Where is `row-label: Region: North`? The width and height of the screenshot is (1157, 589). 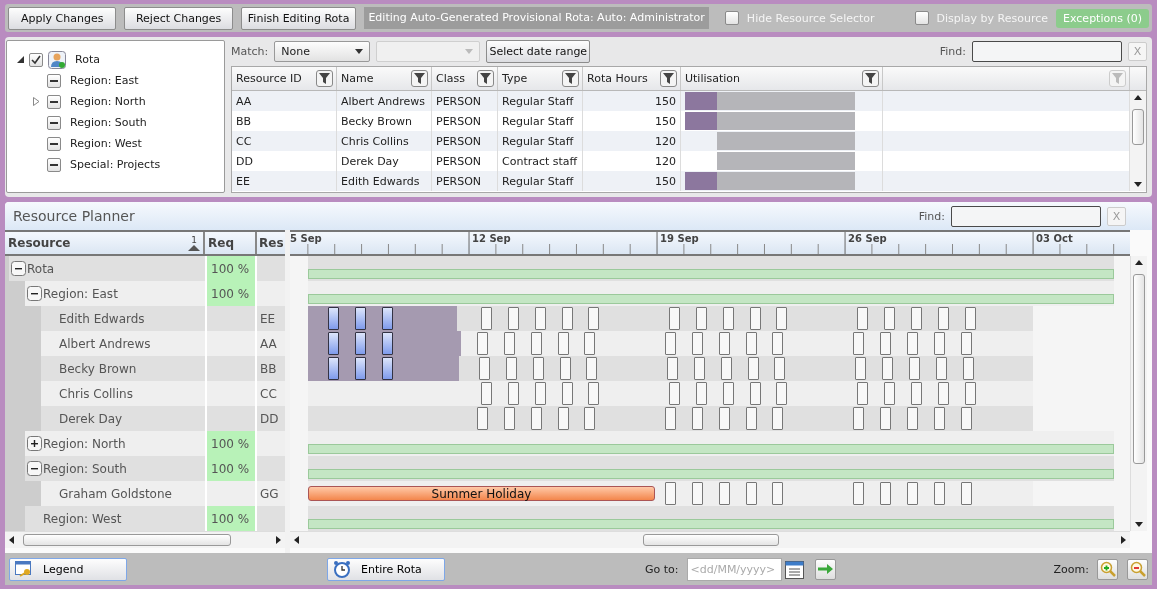
row-label: Region: North is located at coordinates (84, 443).